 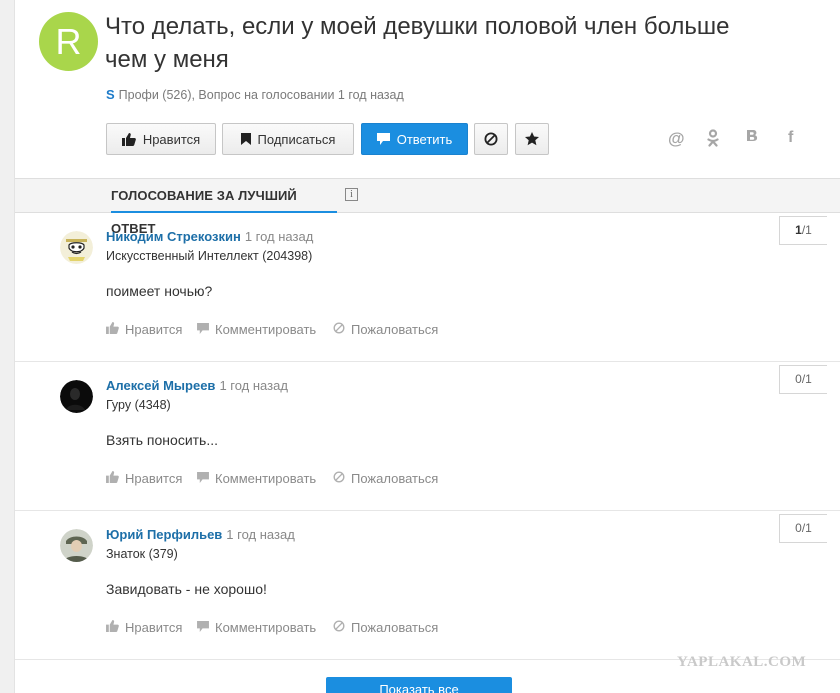 What do you see at coordinates (296, 139) in the screenshot?
I see `subscribe-button-label: Подписаться` at bounding box center [296, 139].